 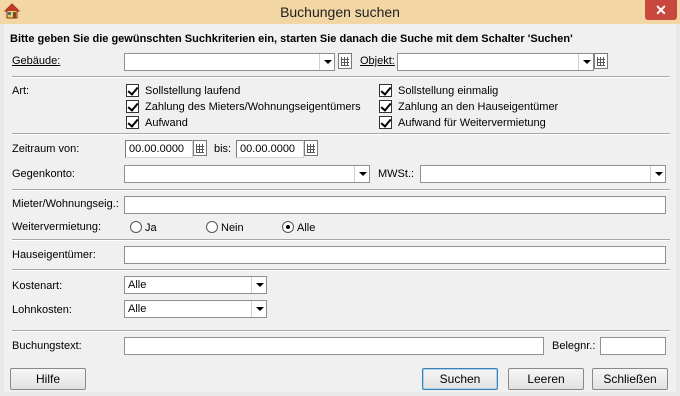 I want to click on radio-nein, so click(x=212, y=227).